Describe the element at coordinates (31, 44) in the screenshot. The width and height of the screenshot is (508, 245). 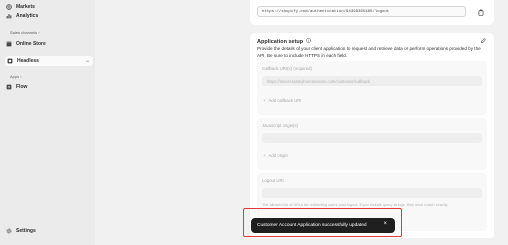
I see `sidebar-item-label: Online Store` at that location.